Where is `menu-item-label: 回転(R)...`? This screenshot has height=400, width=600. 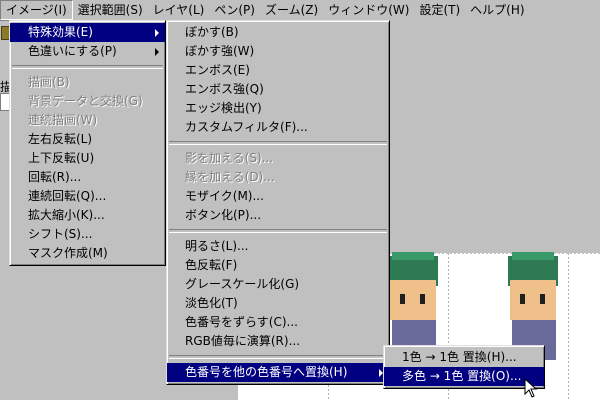
menu-item-label: 回転(R)... is located at coordinates (55, 177).